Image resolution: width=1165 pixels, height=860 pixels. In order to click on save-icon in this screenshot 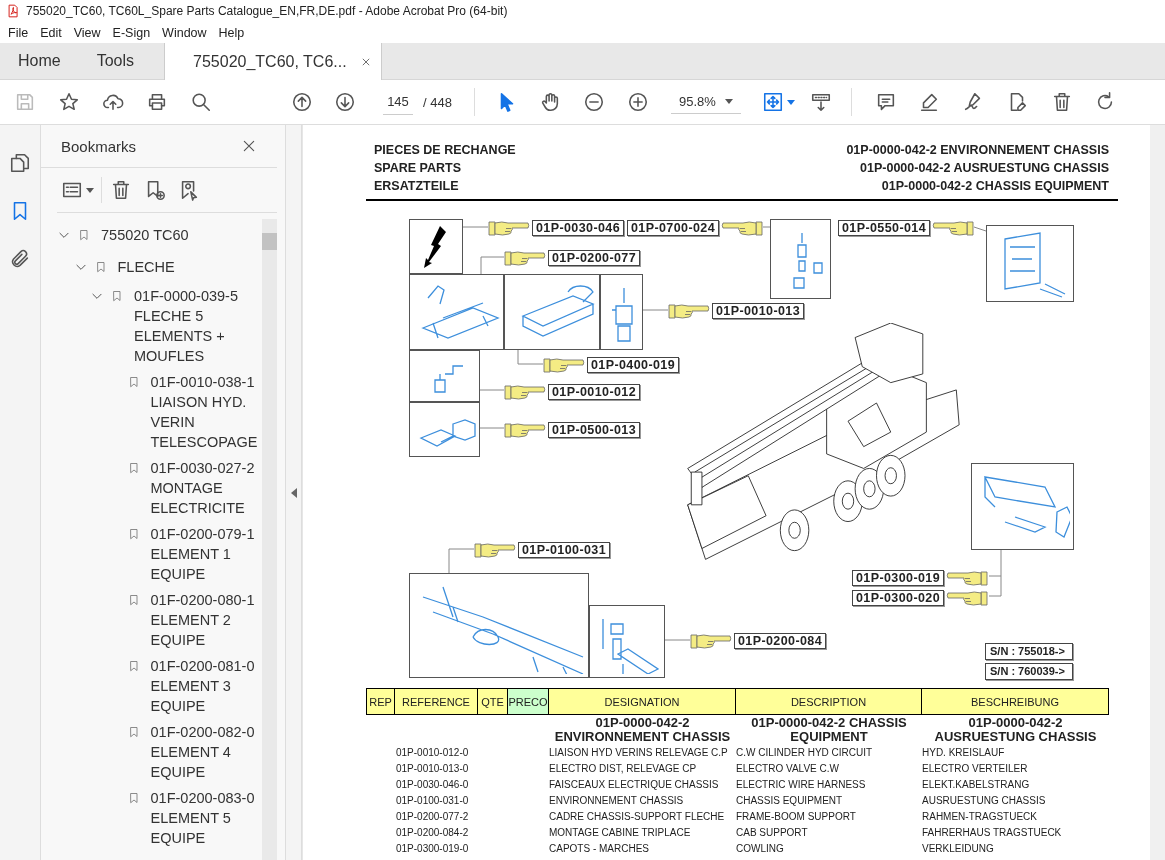, I will do `click(25, 102)`.